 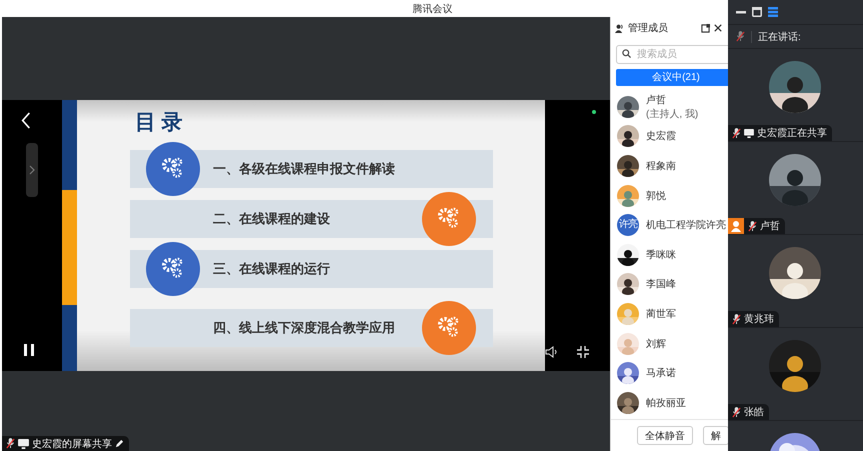 I want to click on volume-icon, so click(x=552, y=352).